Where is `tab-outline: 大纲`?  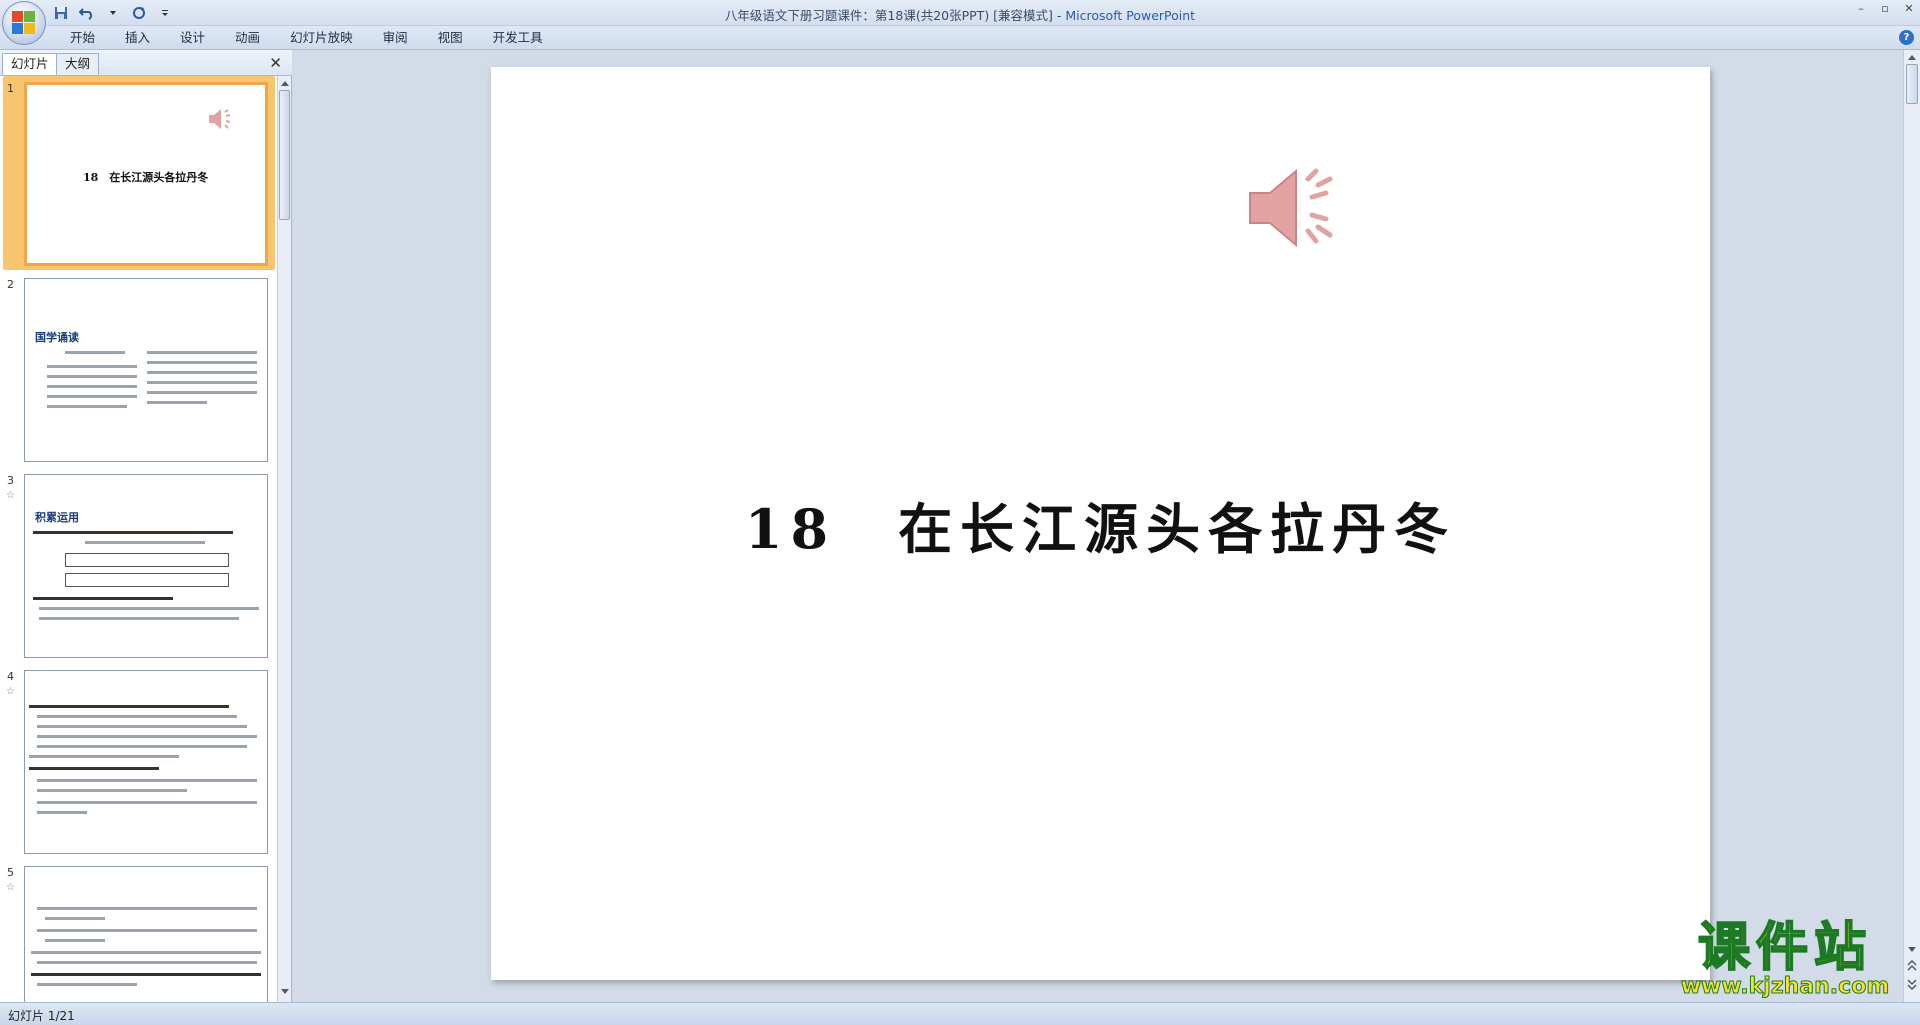 tab-outline: 大纲 is located at coordinates (78, 64).